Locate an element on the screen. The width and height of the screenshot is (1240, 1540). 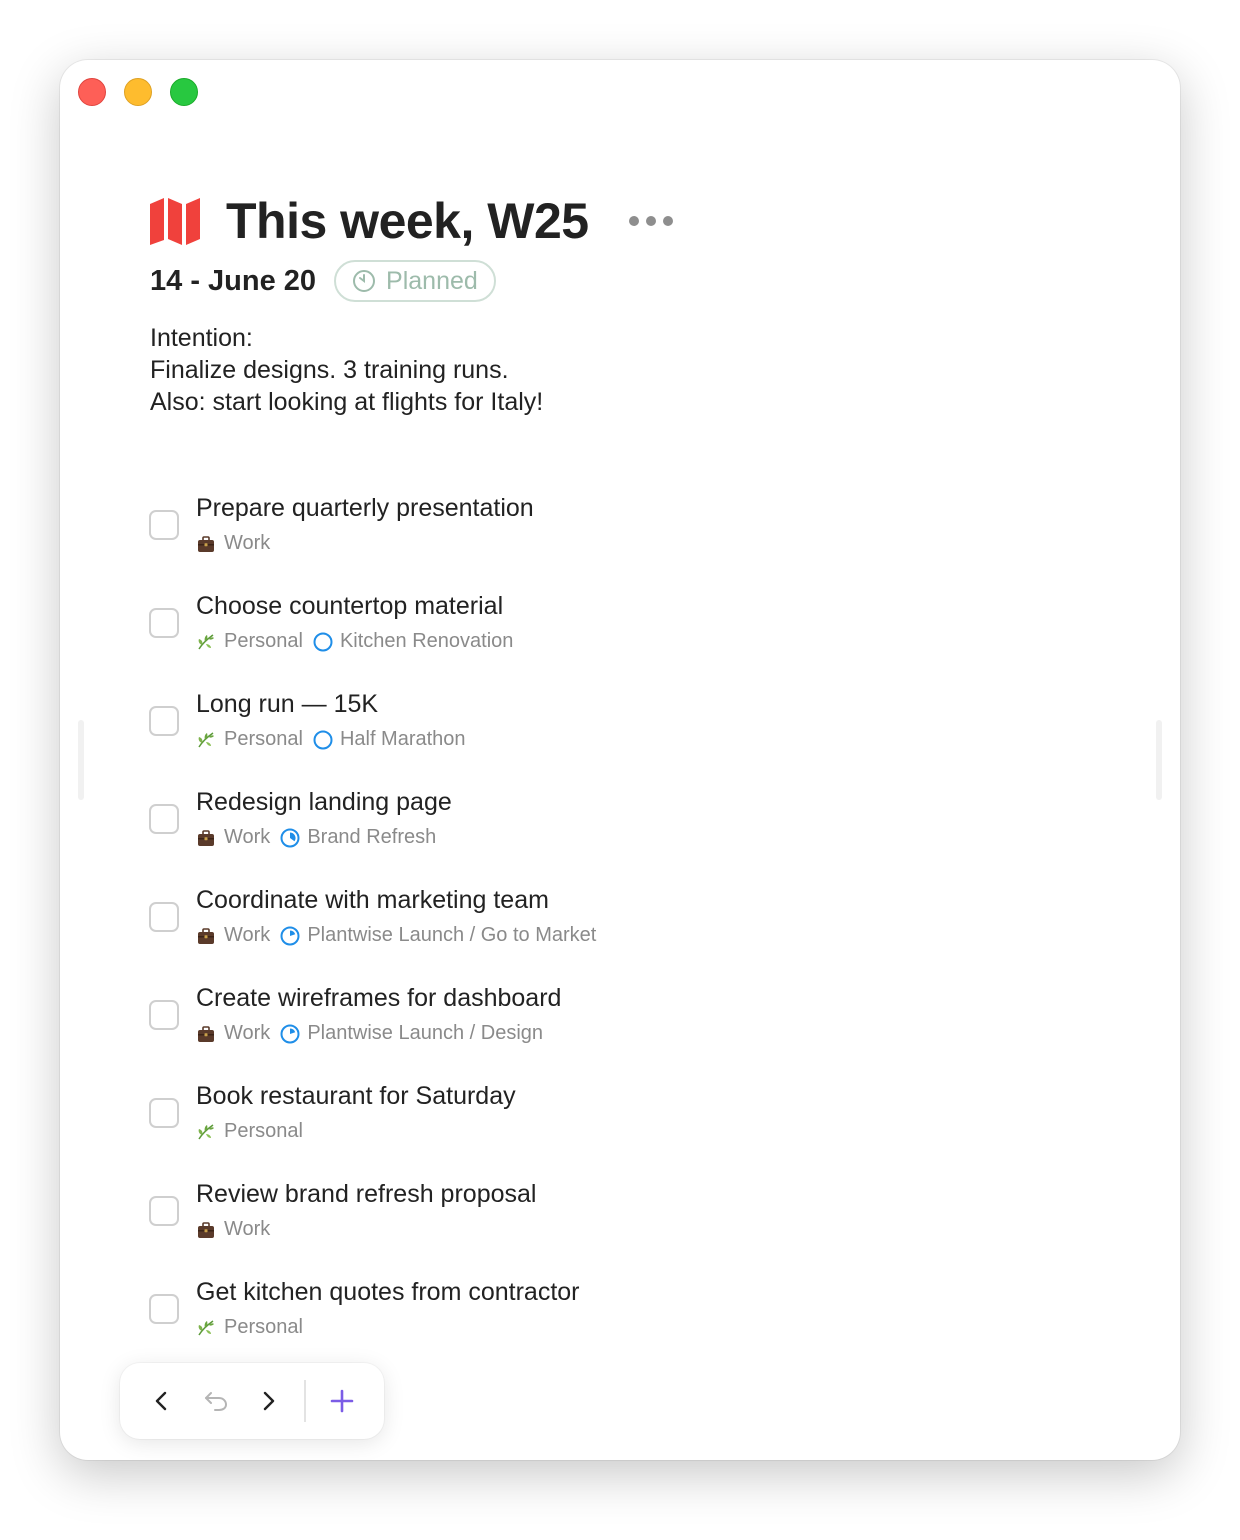
task-row: Redesign landing page Work Brand Refresh is located at coordinates (598, 835).